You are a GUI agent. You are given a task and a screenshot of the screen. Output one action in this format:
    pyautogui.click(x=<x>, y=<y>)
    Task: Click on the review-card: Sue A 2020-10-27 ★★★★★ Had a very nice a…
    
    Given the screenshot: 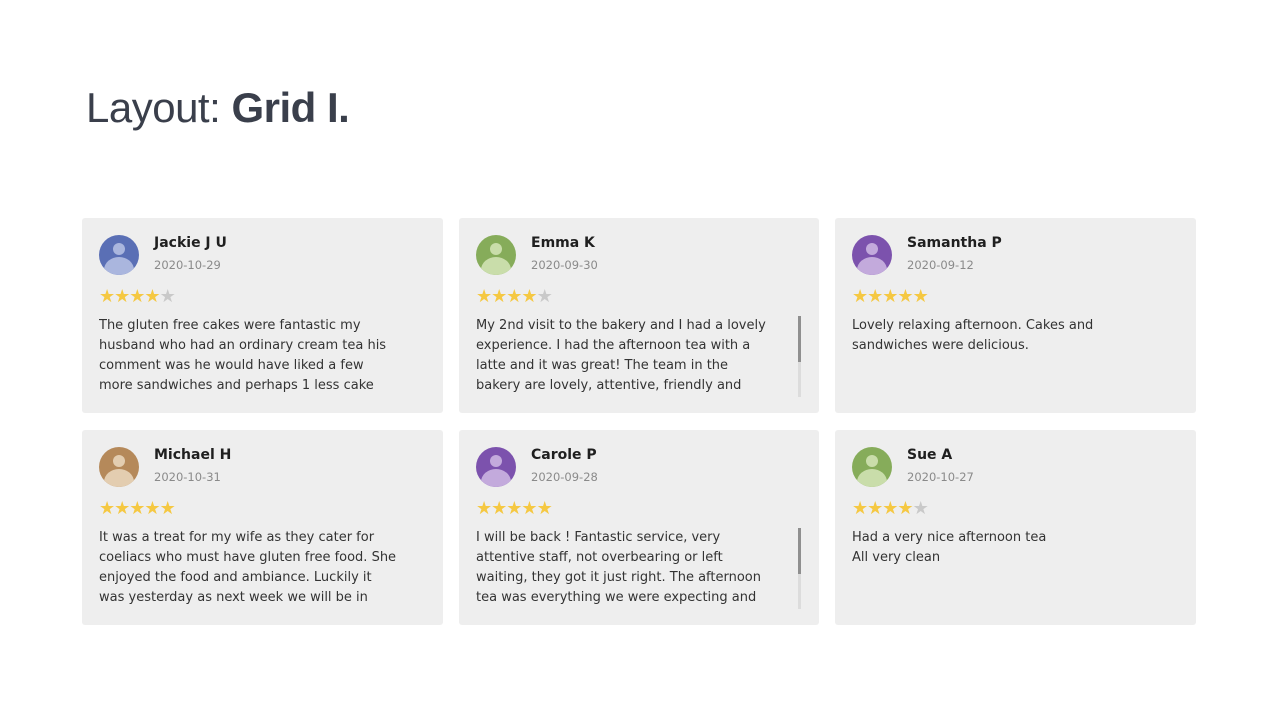 What is the action you would take?
    pyautogui.click(x=1015, y=527)
    